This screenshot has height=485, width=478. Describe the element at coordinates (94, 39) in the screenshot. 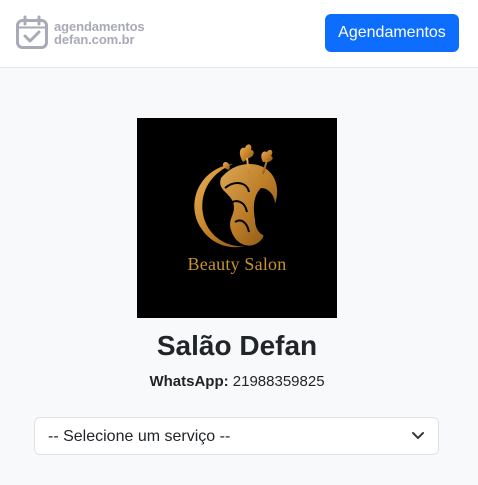

I see `brand-line-2: defan.com.br` at that location.